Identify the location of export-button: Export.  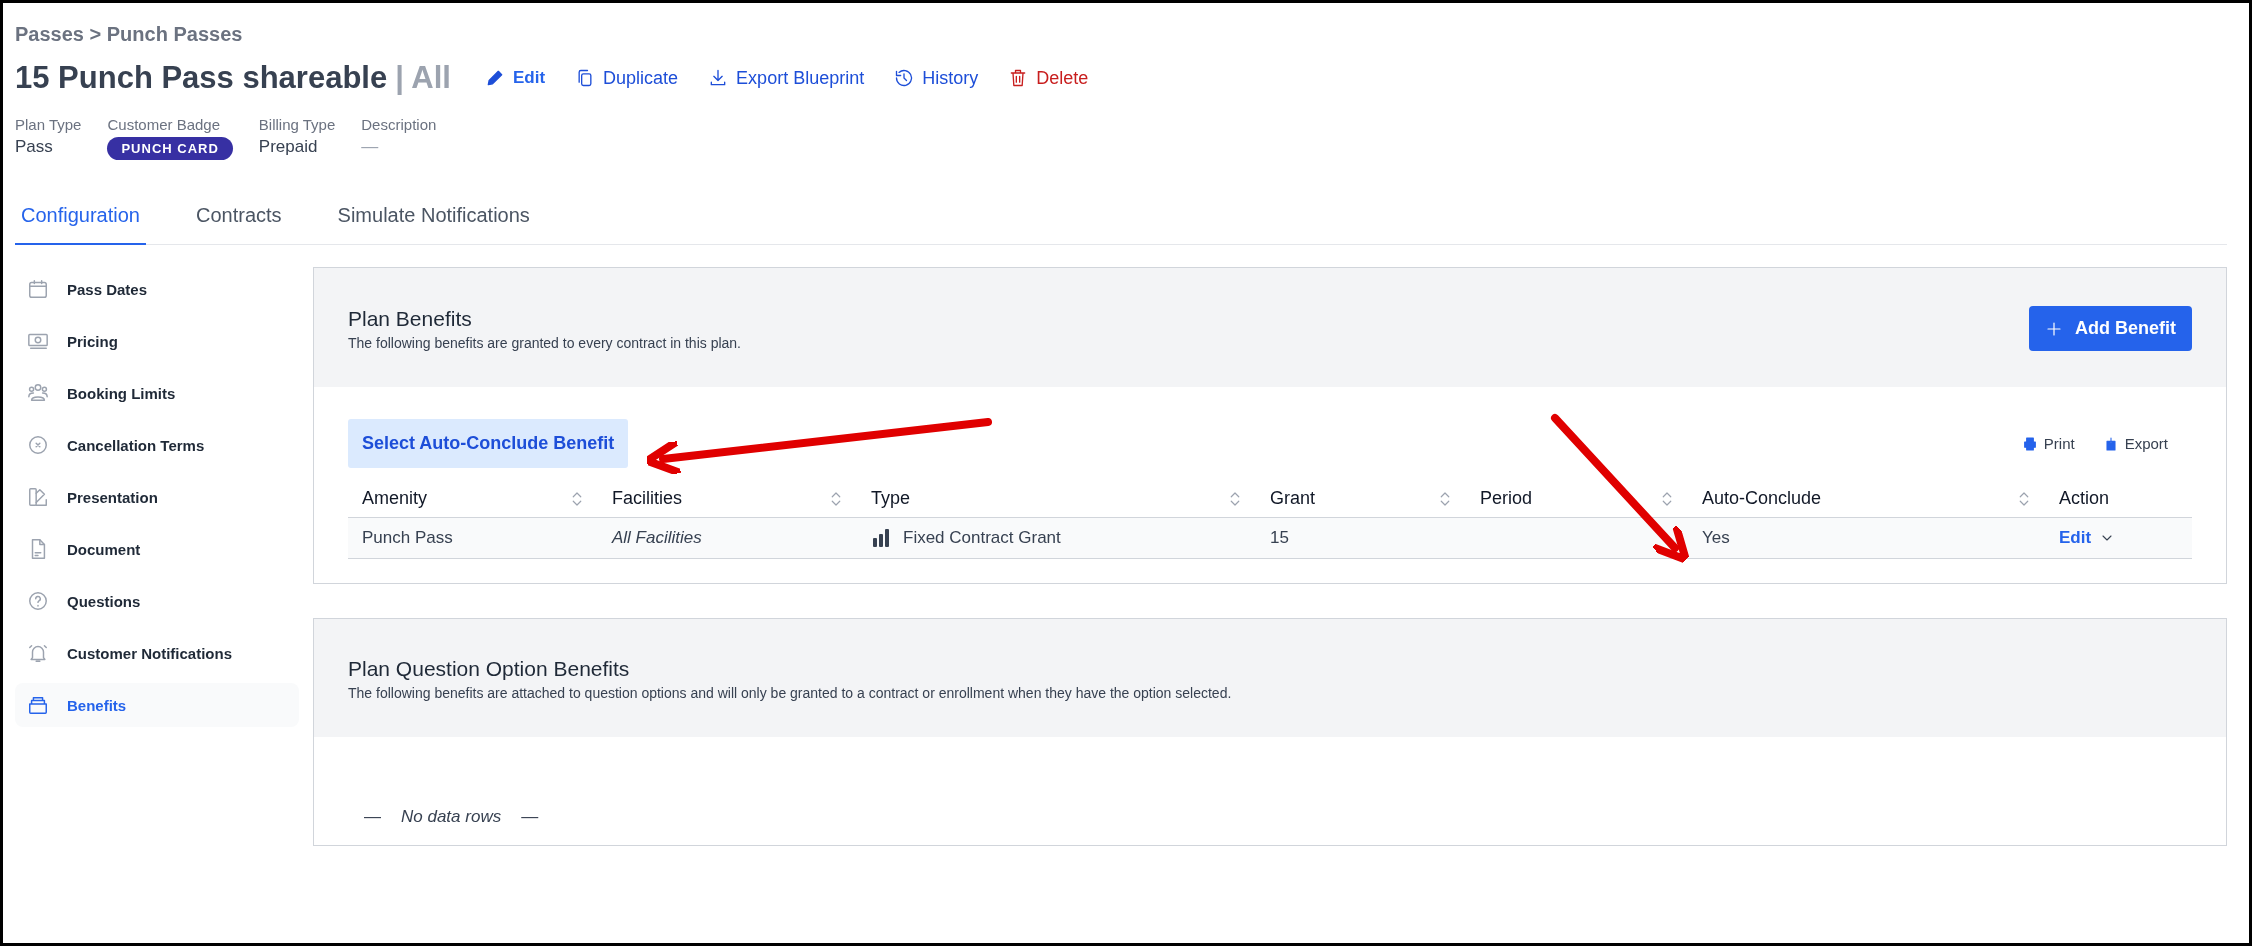
(2135, 443).